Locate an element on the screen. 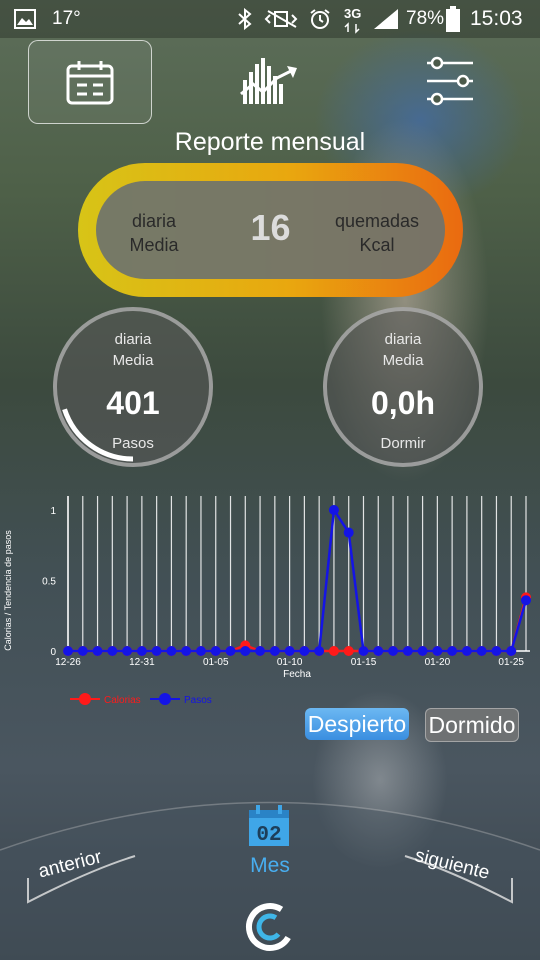  y-tick-label: 1 is located at coordinates (53, 511).